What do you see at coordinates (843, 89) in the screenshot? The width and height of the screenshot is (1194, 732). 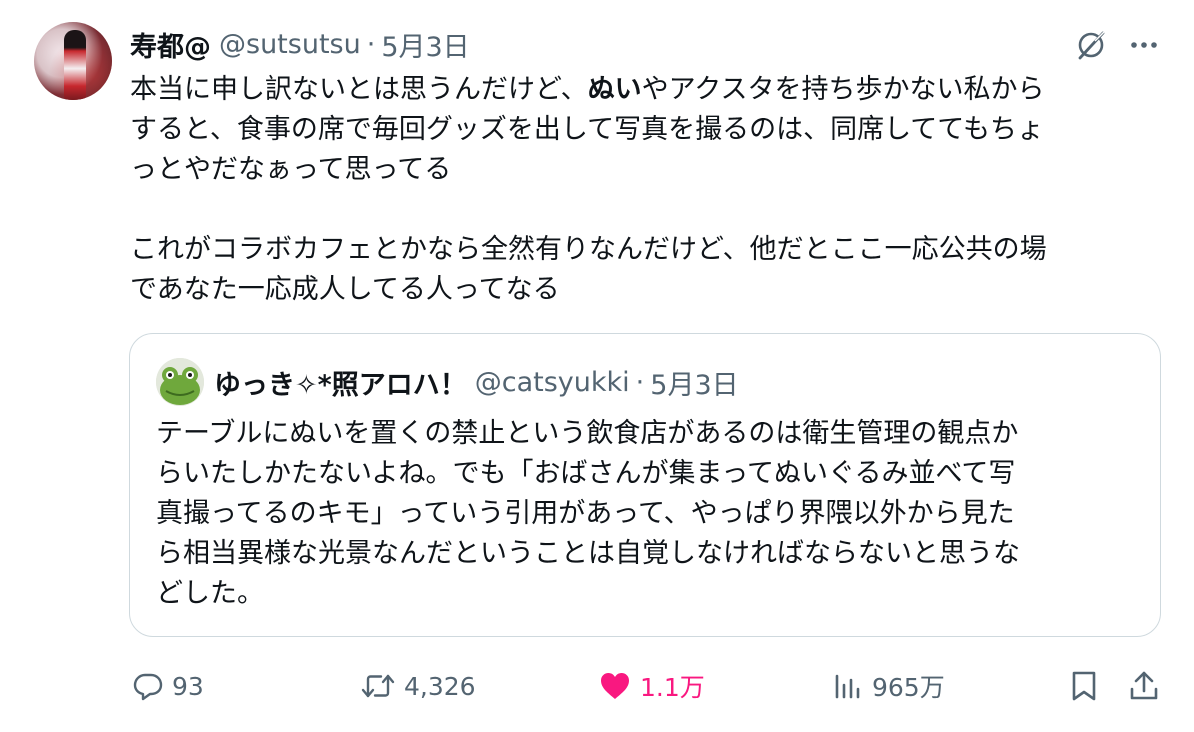 I see `tweet-text-segment: やアクスタを持ち歩かない私から` at bounding box center [843, 89].